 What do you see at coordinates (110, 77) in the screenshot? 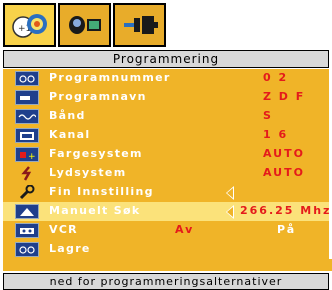
I see `menu-row-label: Programnummer` at bounding box center [110, 77].